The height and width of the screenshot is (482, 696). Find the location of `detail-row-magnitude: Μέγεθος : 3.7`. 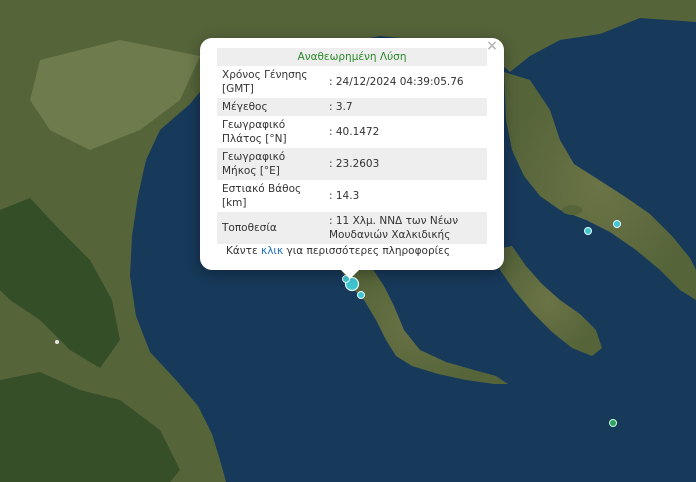

detail-row-magnitude: Μέγεθος : 3.7 is located at coordinates (352, 107).